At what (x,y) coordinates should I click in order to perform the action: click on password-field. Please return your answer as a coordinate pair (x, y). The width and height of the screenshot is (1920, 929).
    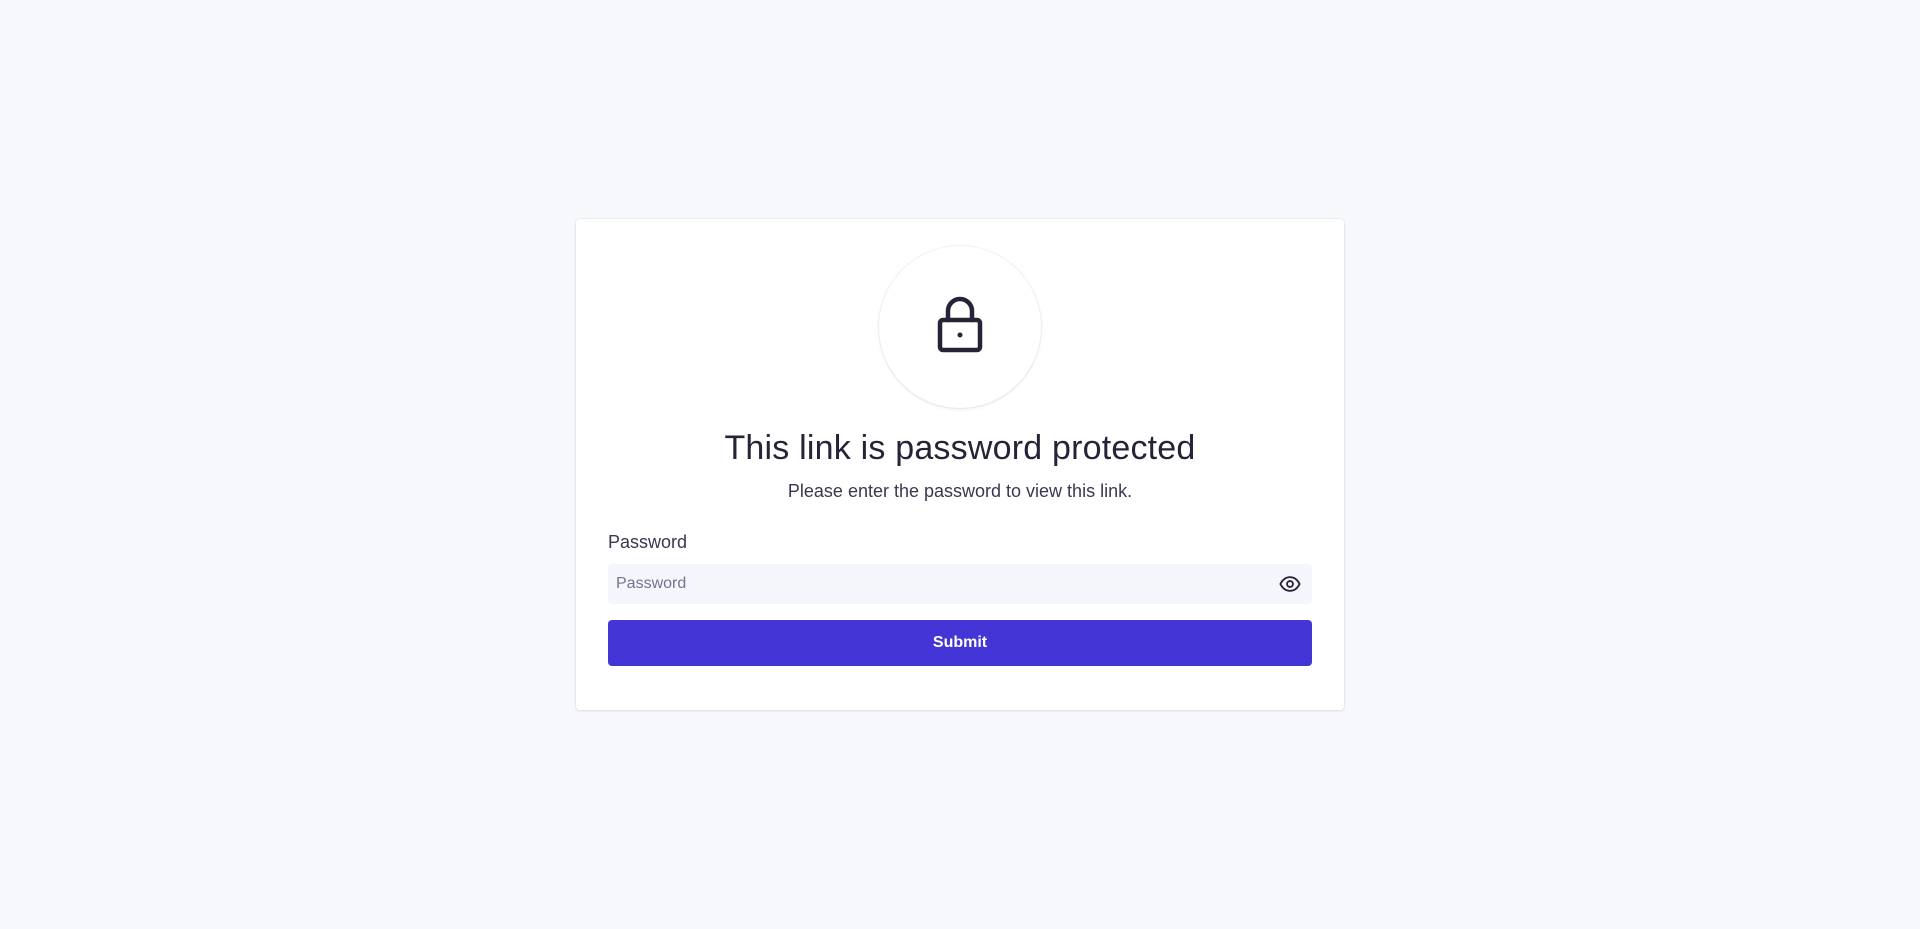
    Looking at the image, I should click on (960, 584).